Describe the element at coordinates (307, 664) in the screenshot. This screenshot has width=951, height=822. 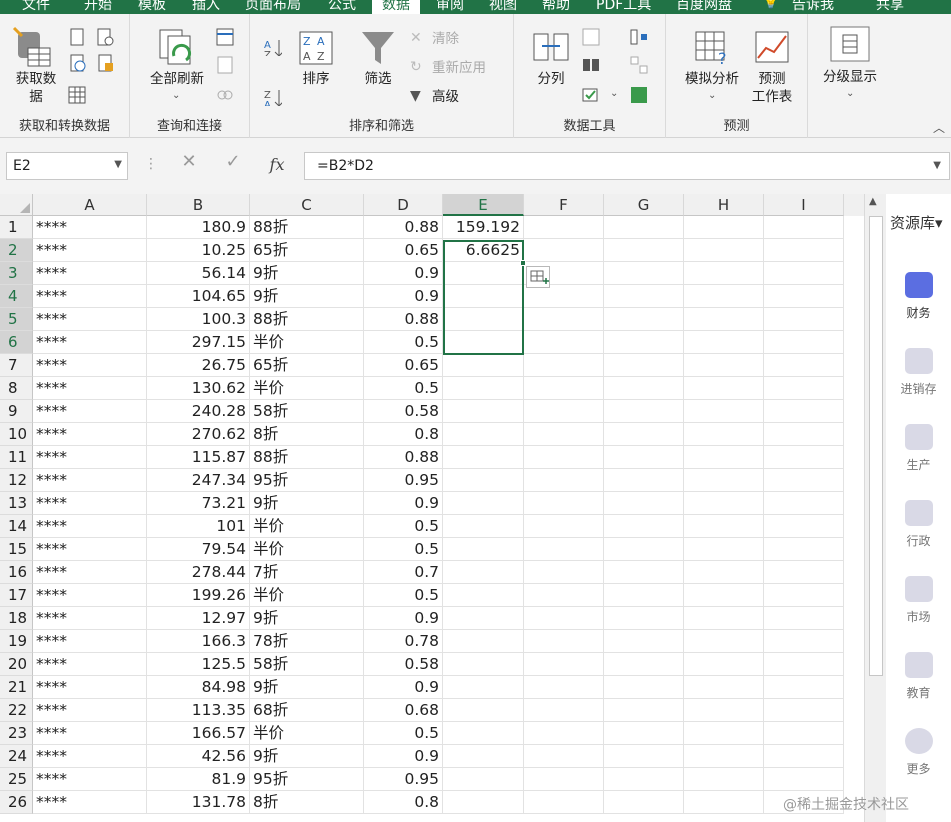
I see `cell-c20: 58折` at that location.